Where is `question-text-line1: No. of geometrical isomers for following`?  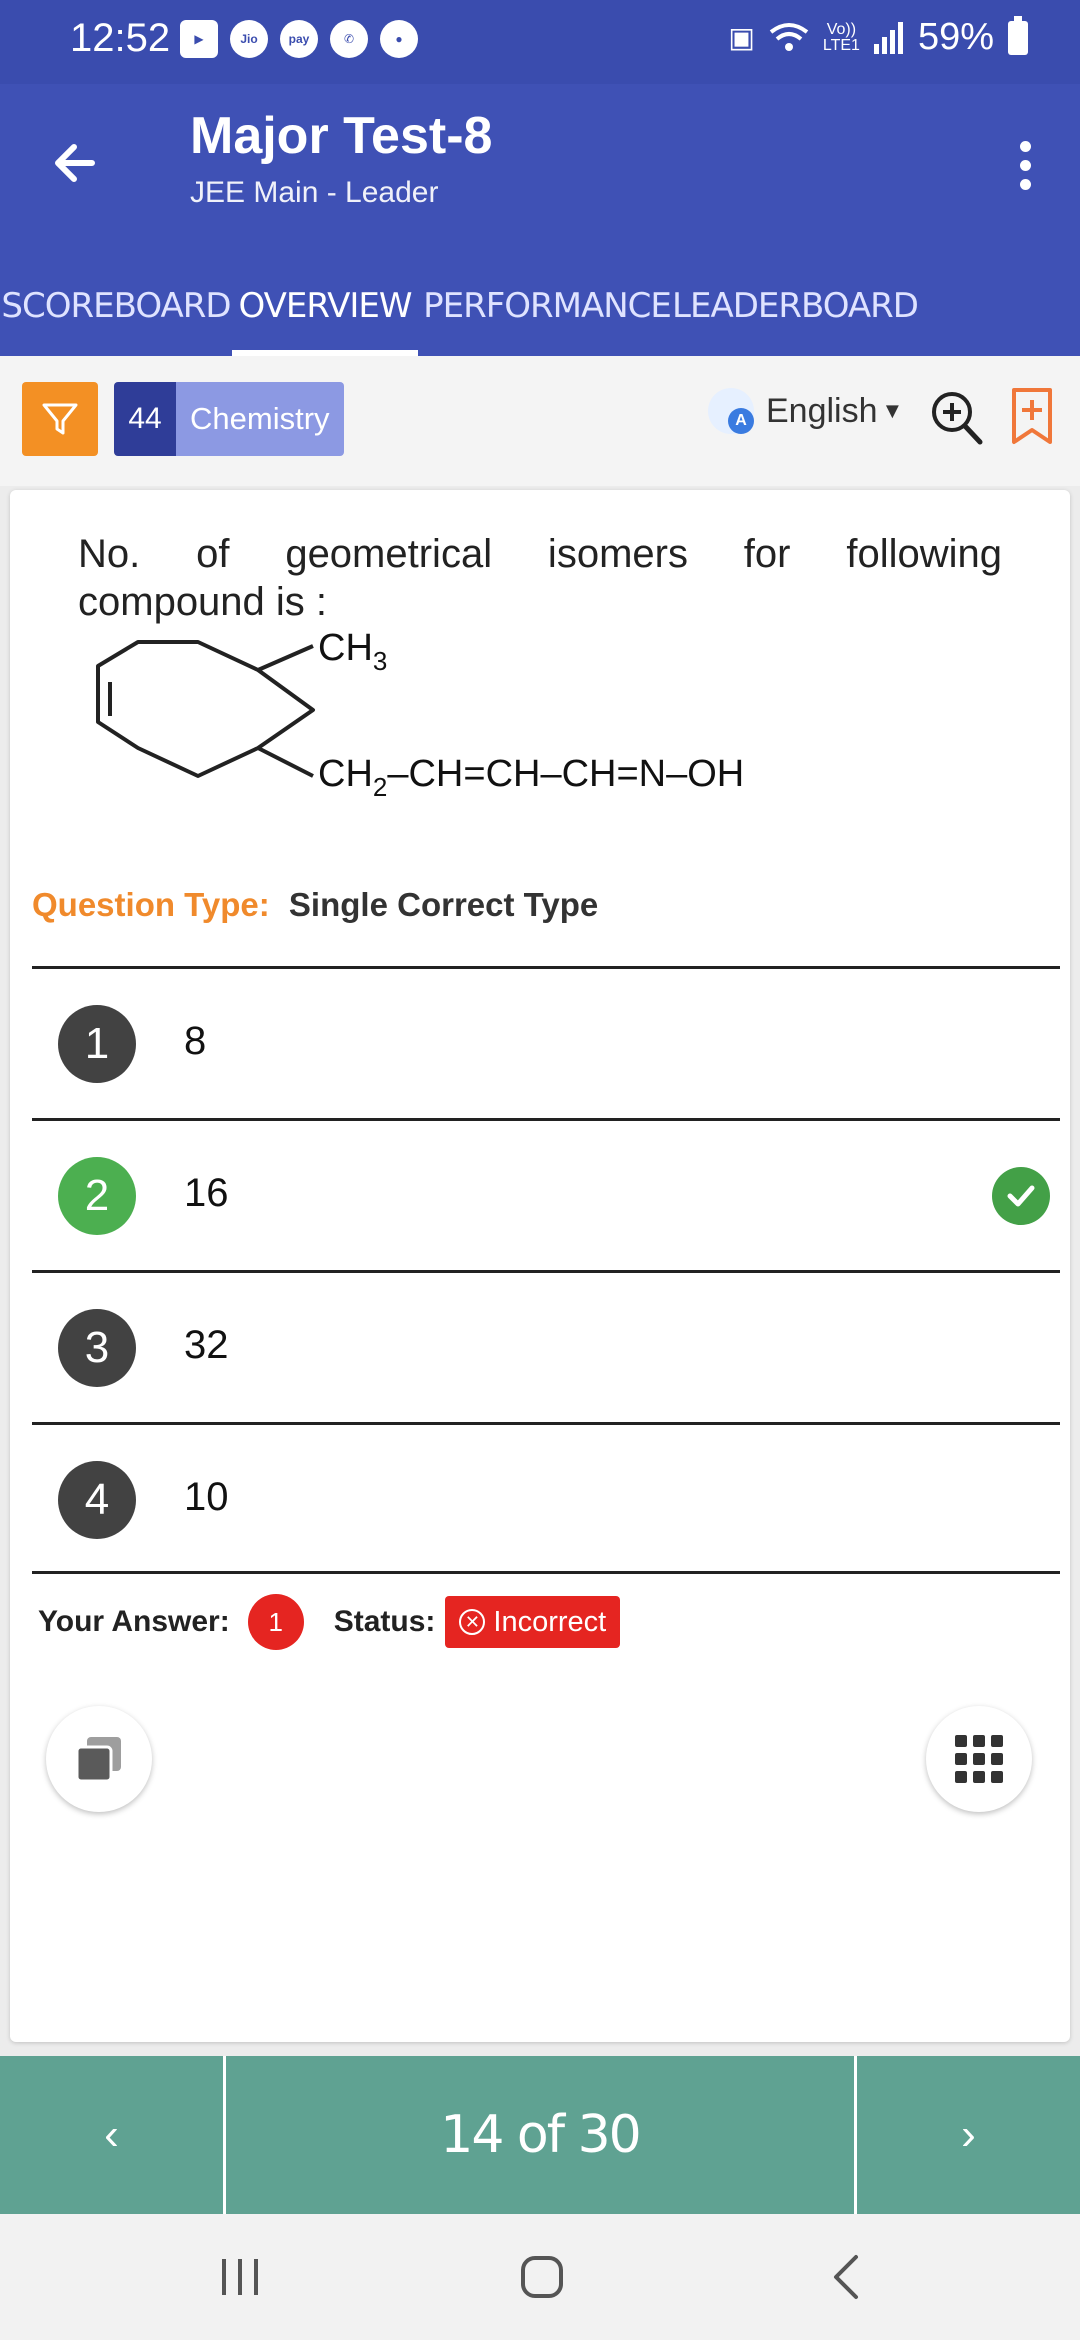 question-text-line1: No. of geometrical isomers for following is located at coordinates (540, 554).